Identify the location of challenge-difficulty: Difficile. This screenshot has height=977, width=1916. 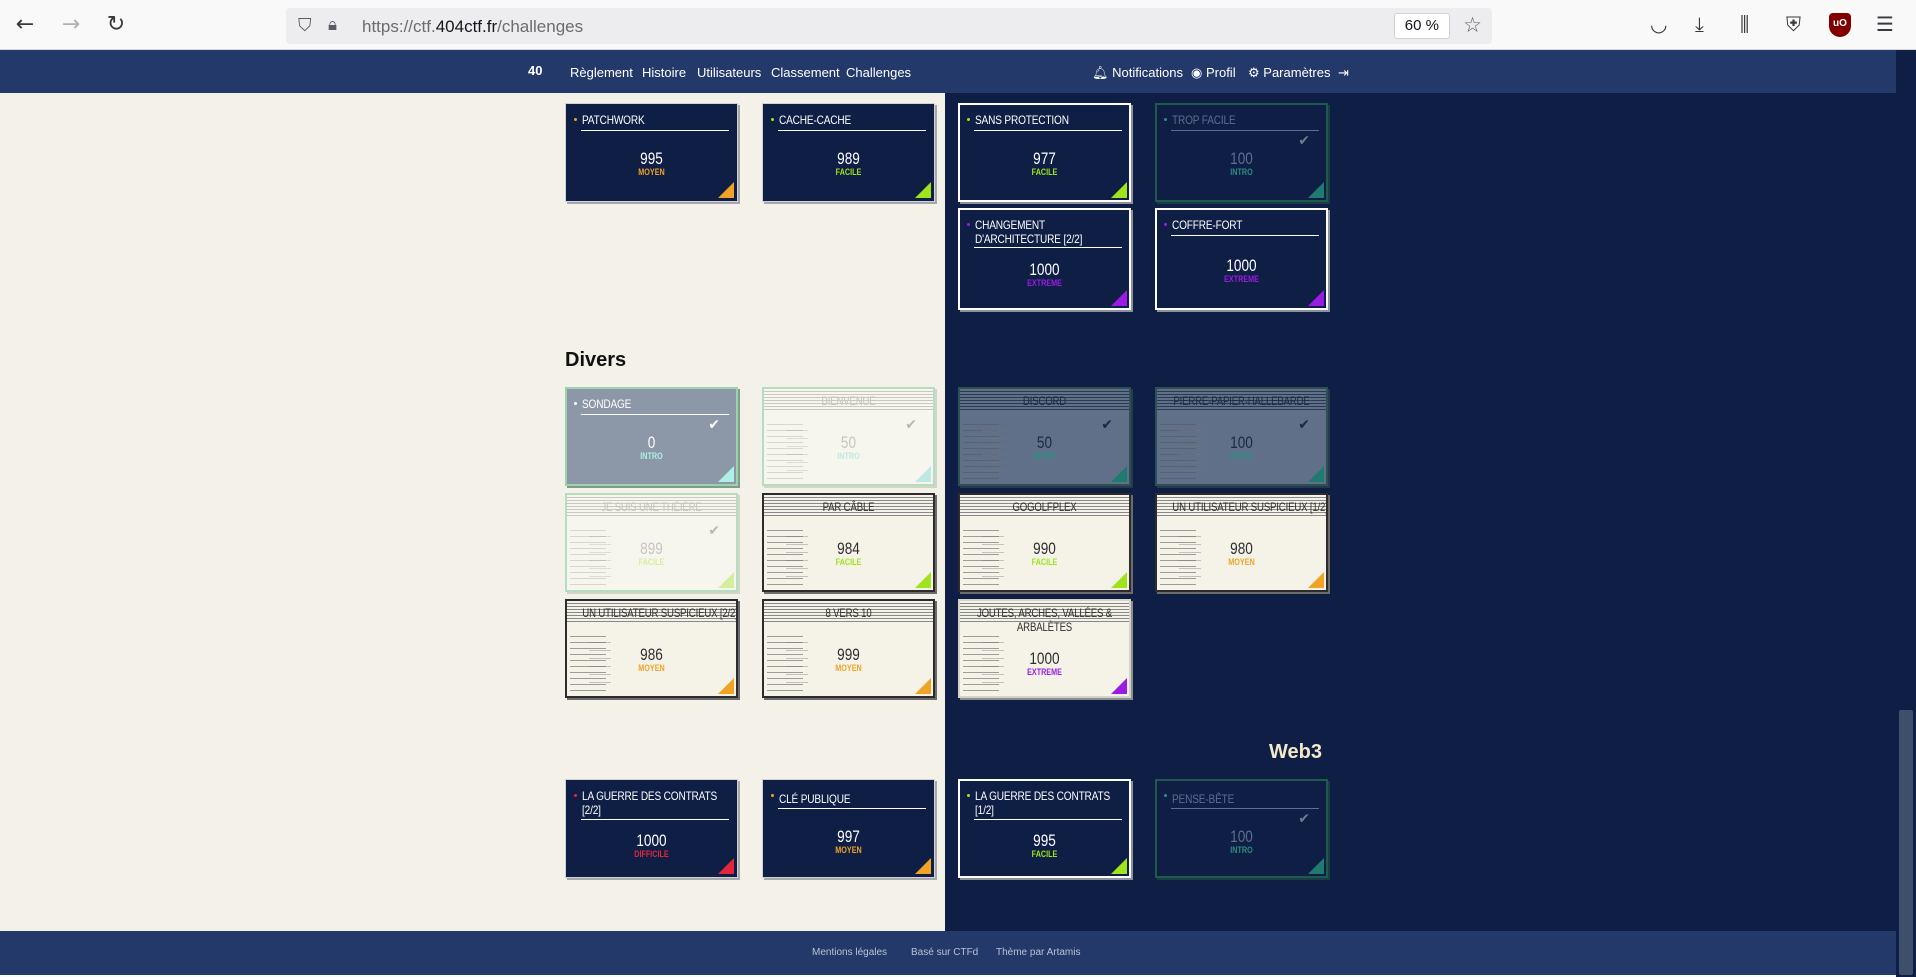
(651, 854).